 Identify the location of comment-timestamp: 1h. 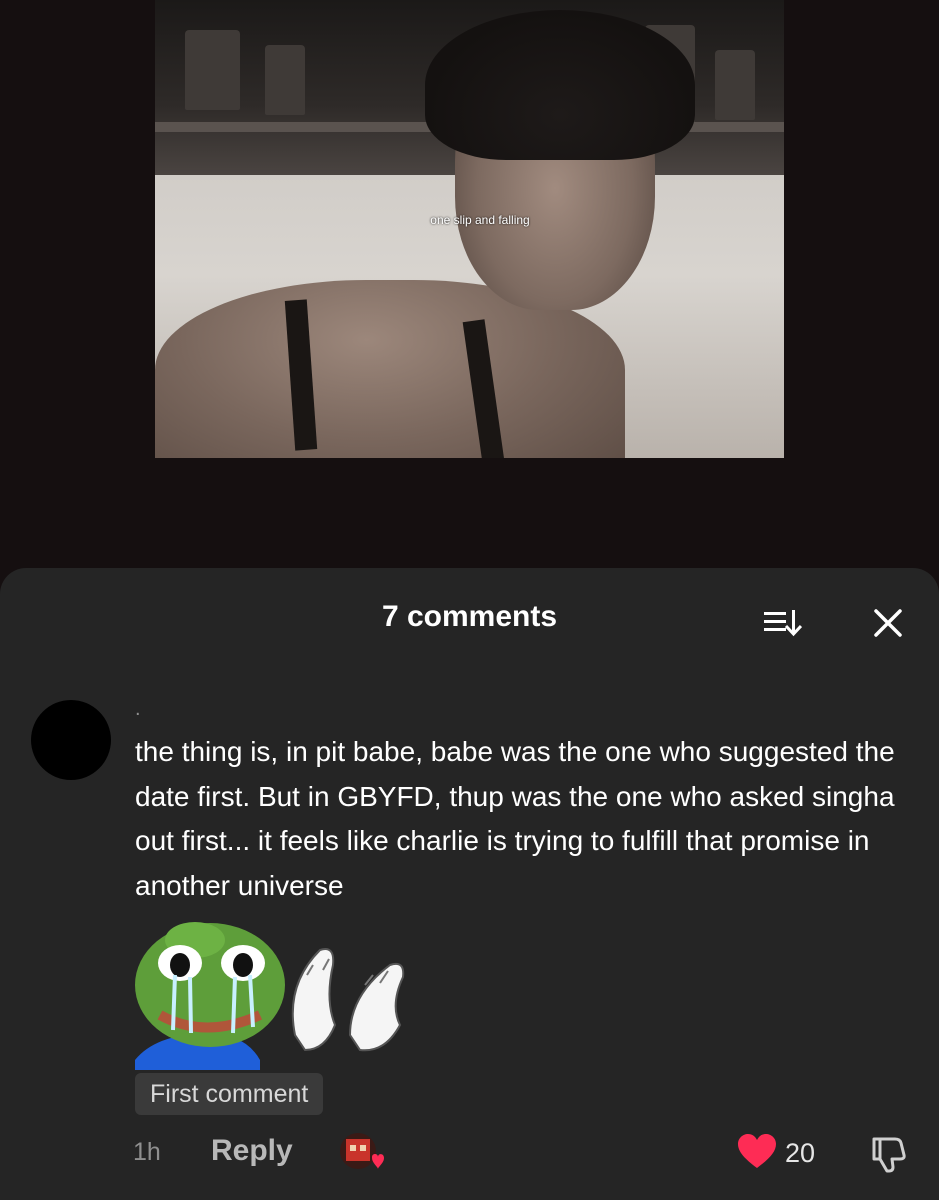
(147, 1152).